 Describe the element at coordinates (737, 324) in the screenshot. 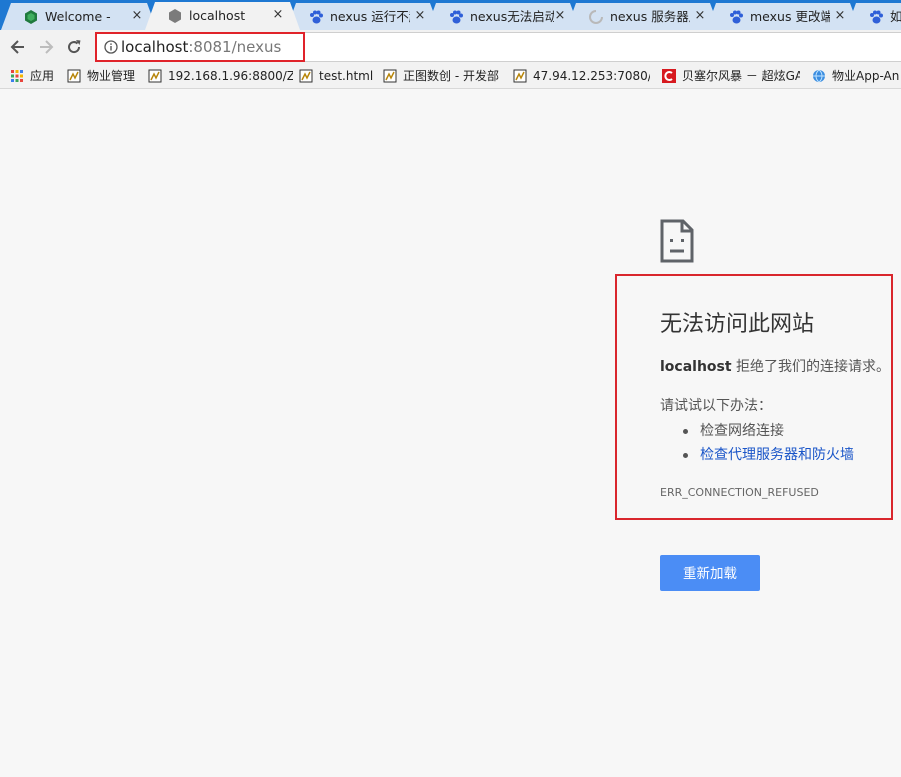

I see `error-title: 无法访问此网站` at that location.